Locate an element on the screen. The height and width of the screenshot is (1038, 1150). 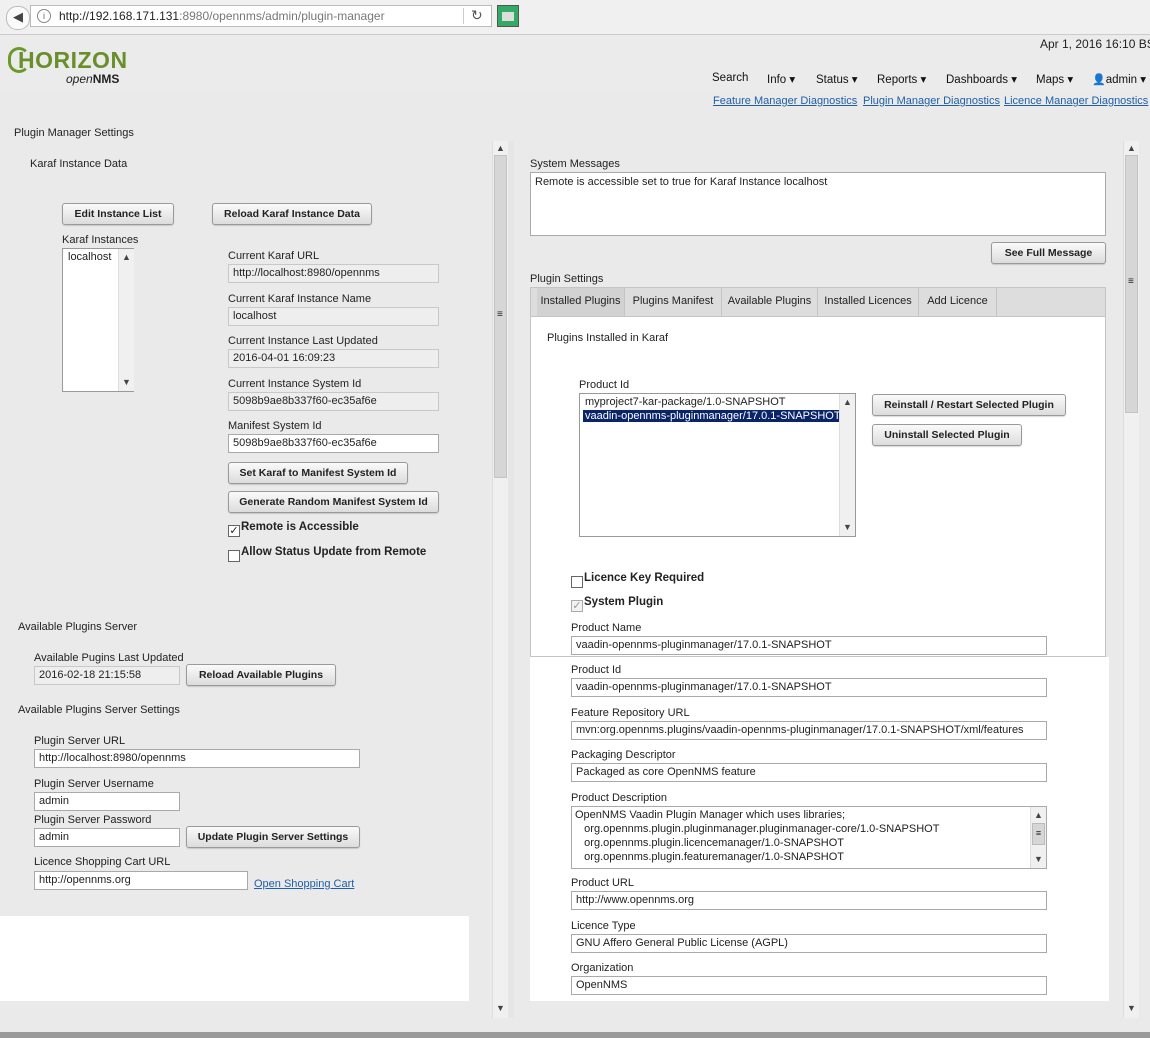
back-button: ◀ is located at coordinates (18, 18).